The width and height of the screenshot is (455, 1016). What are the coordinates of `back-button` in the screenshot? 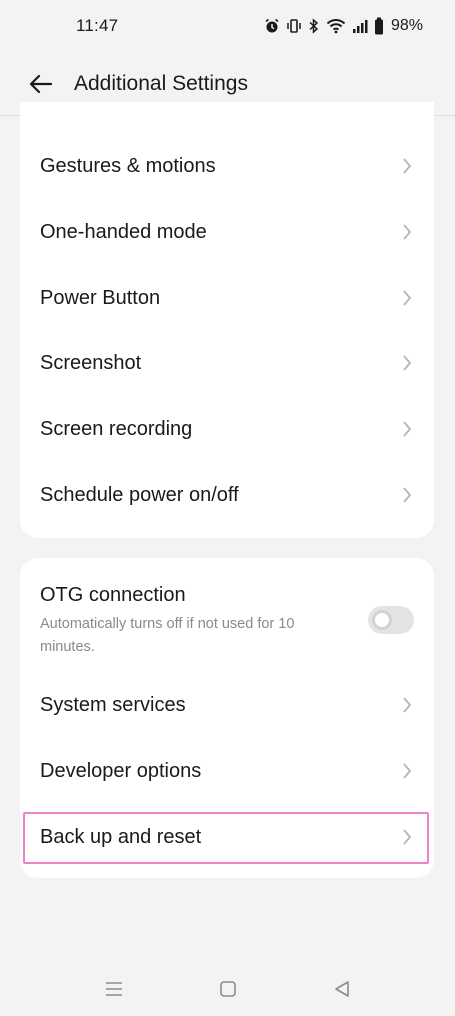 It's located at (41, 84).